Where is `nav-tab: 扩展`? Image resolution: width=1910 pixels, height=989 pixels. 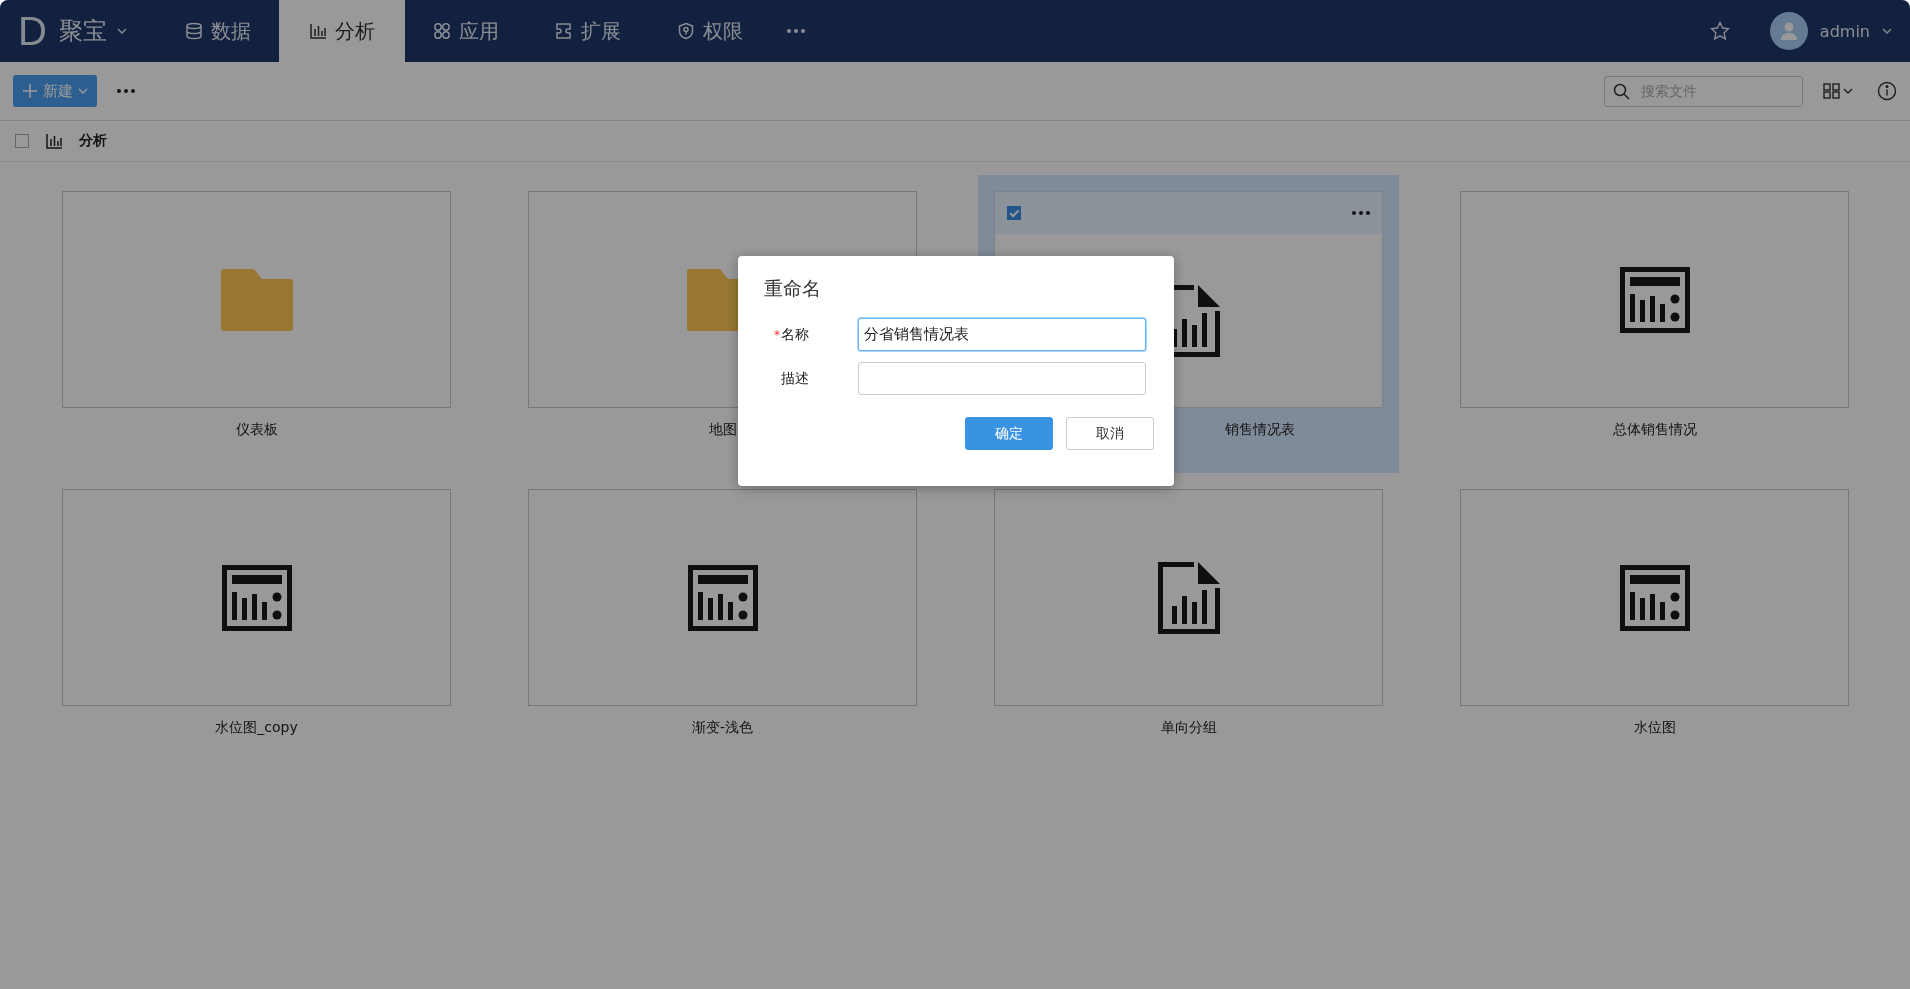
nav-tab: 扩展 is located at coordinates (587, 31).